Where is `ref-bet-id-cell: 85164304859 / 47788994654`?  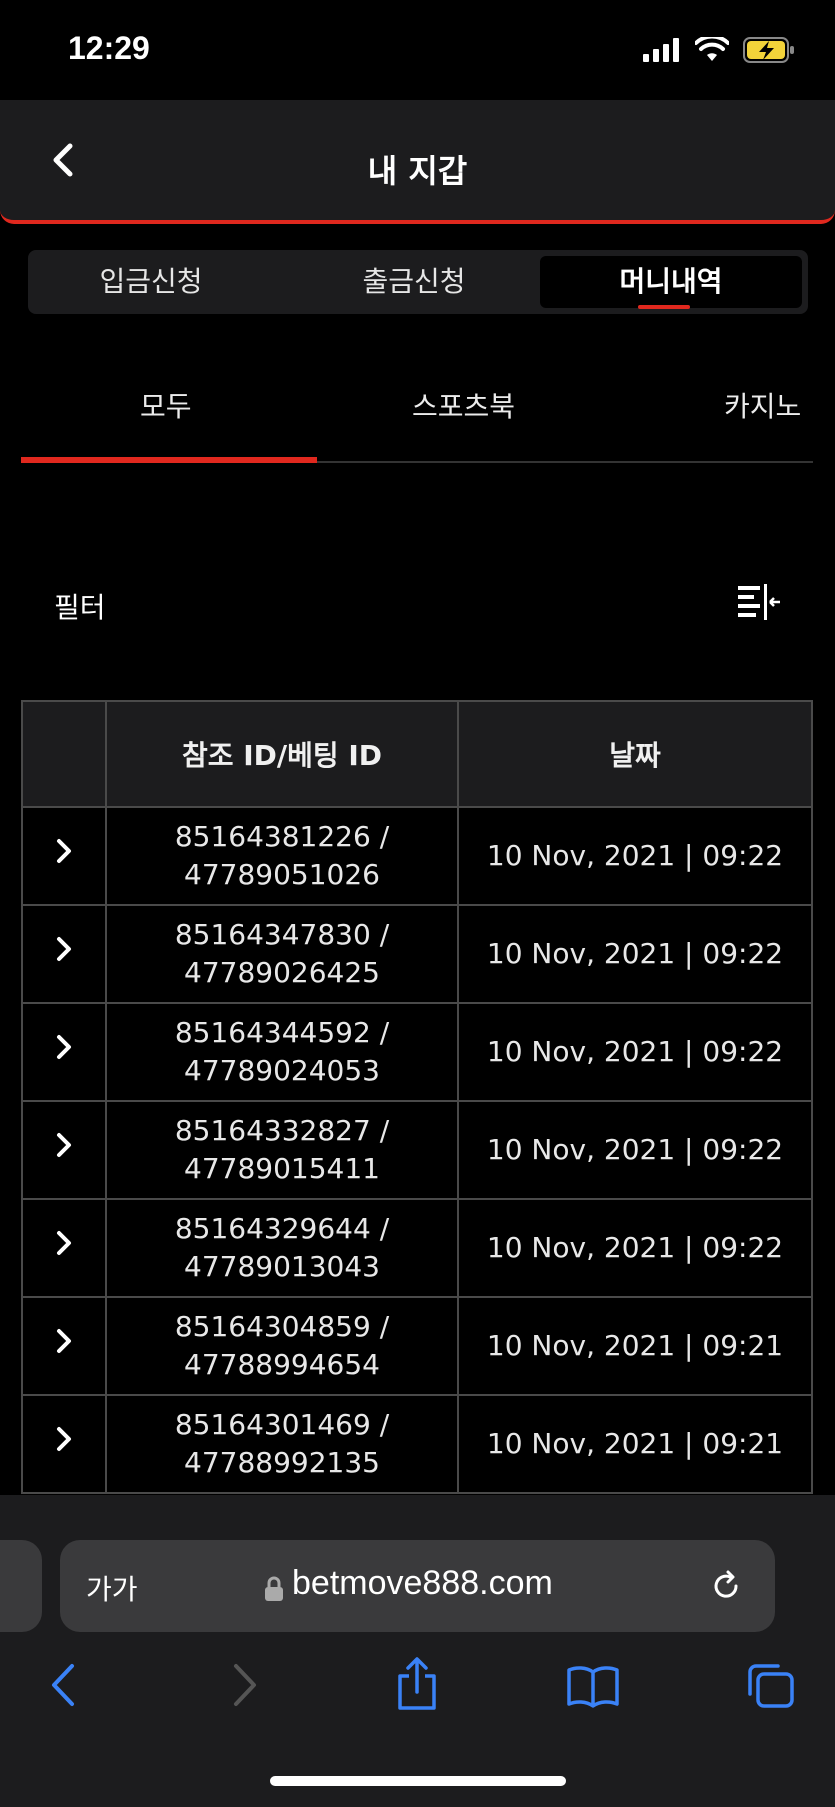
ref-bet-id-cell: 85164304859 / 47788994654 is located at coordinates (282, 1346).